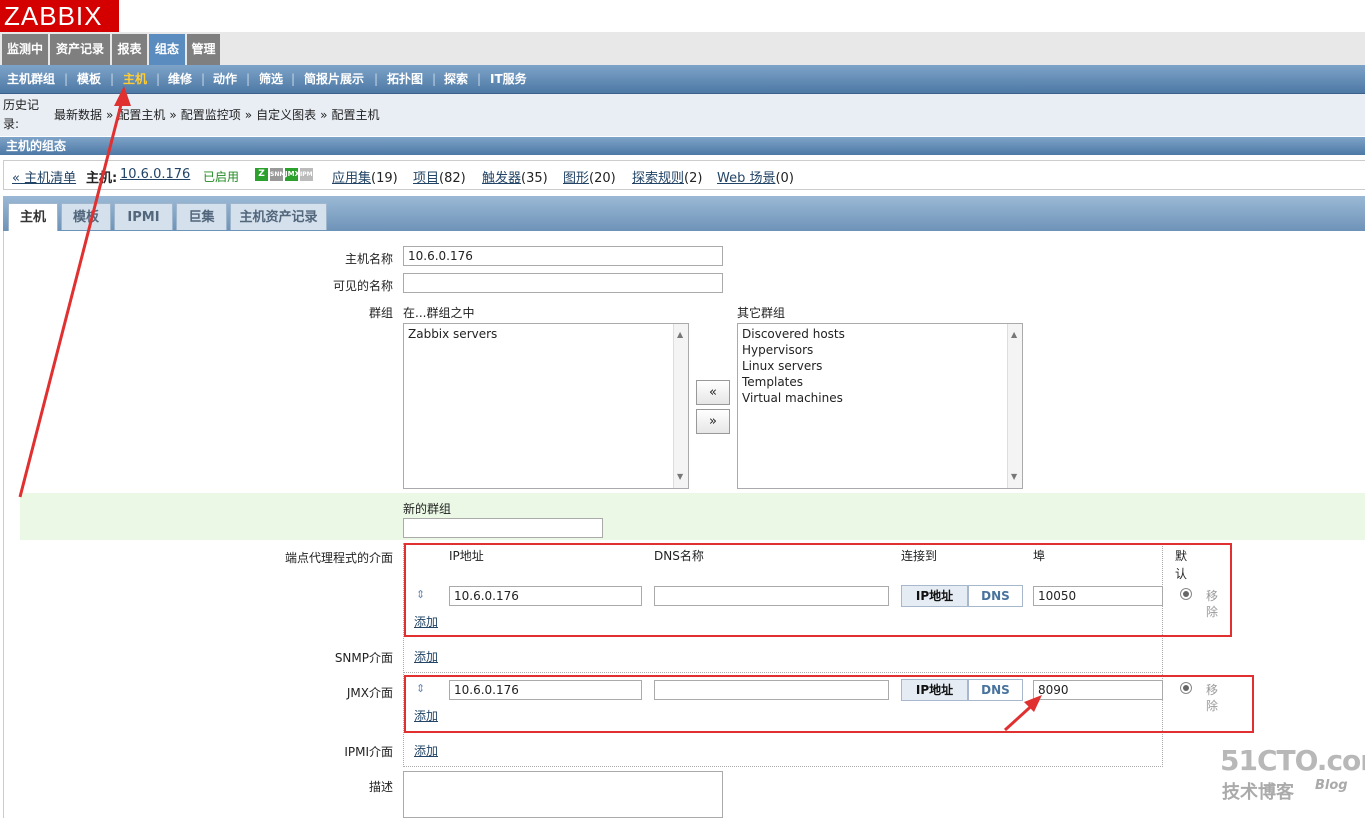  What do you see at coordinates (74, 292) in the screenshot?
I see `arrow-to-hosts-menu` at bounding box center [74, 292].